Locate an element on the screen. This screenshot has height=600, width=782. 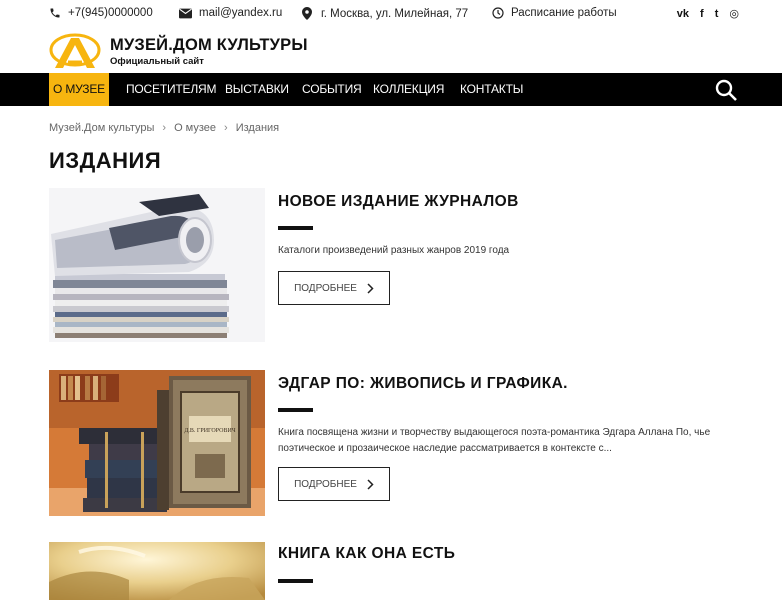
phone-link: +7(945)0000000 is located at coordinates (101, 13).